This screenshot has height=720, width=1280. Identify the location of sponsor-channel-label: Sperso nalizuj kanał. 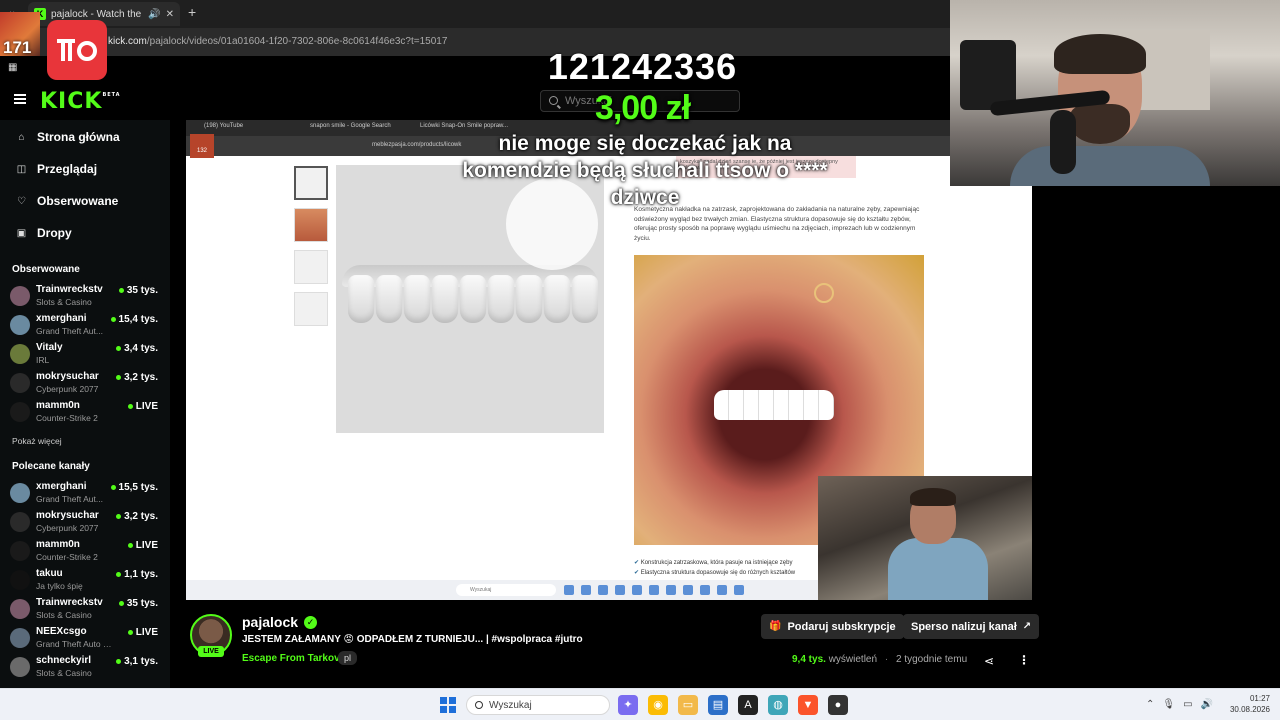
(964, 626).